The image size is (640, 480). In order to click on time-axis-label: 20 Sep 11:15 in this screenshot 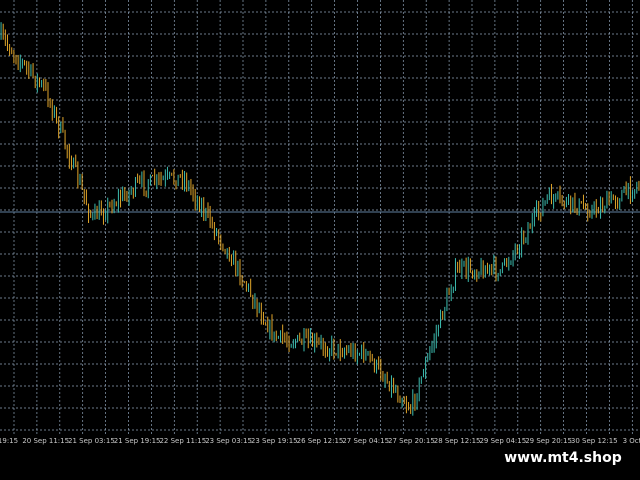, I will do `click(46, 441)`.